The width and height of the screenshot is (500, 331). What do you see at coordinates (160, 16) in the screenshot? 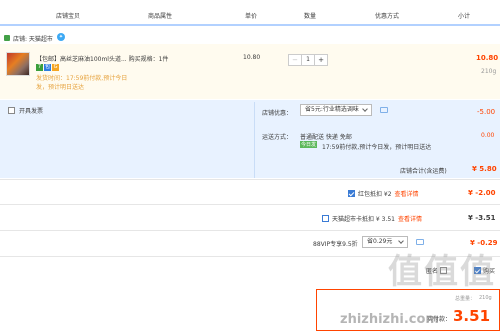
I see `col-attributes: 商品属性` at bounding box center [160, 16].